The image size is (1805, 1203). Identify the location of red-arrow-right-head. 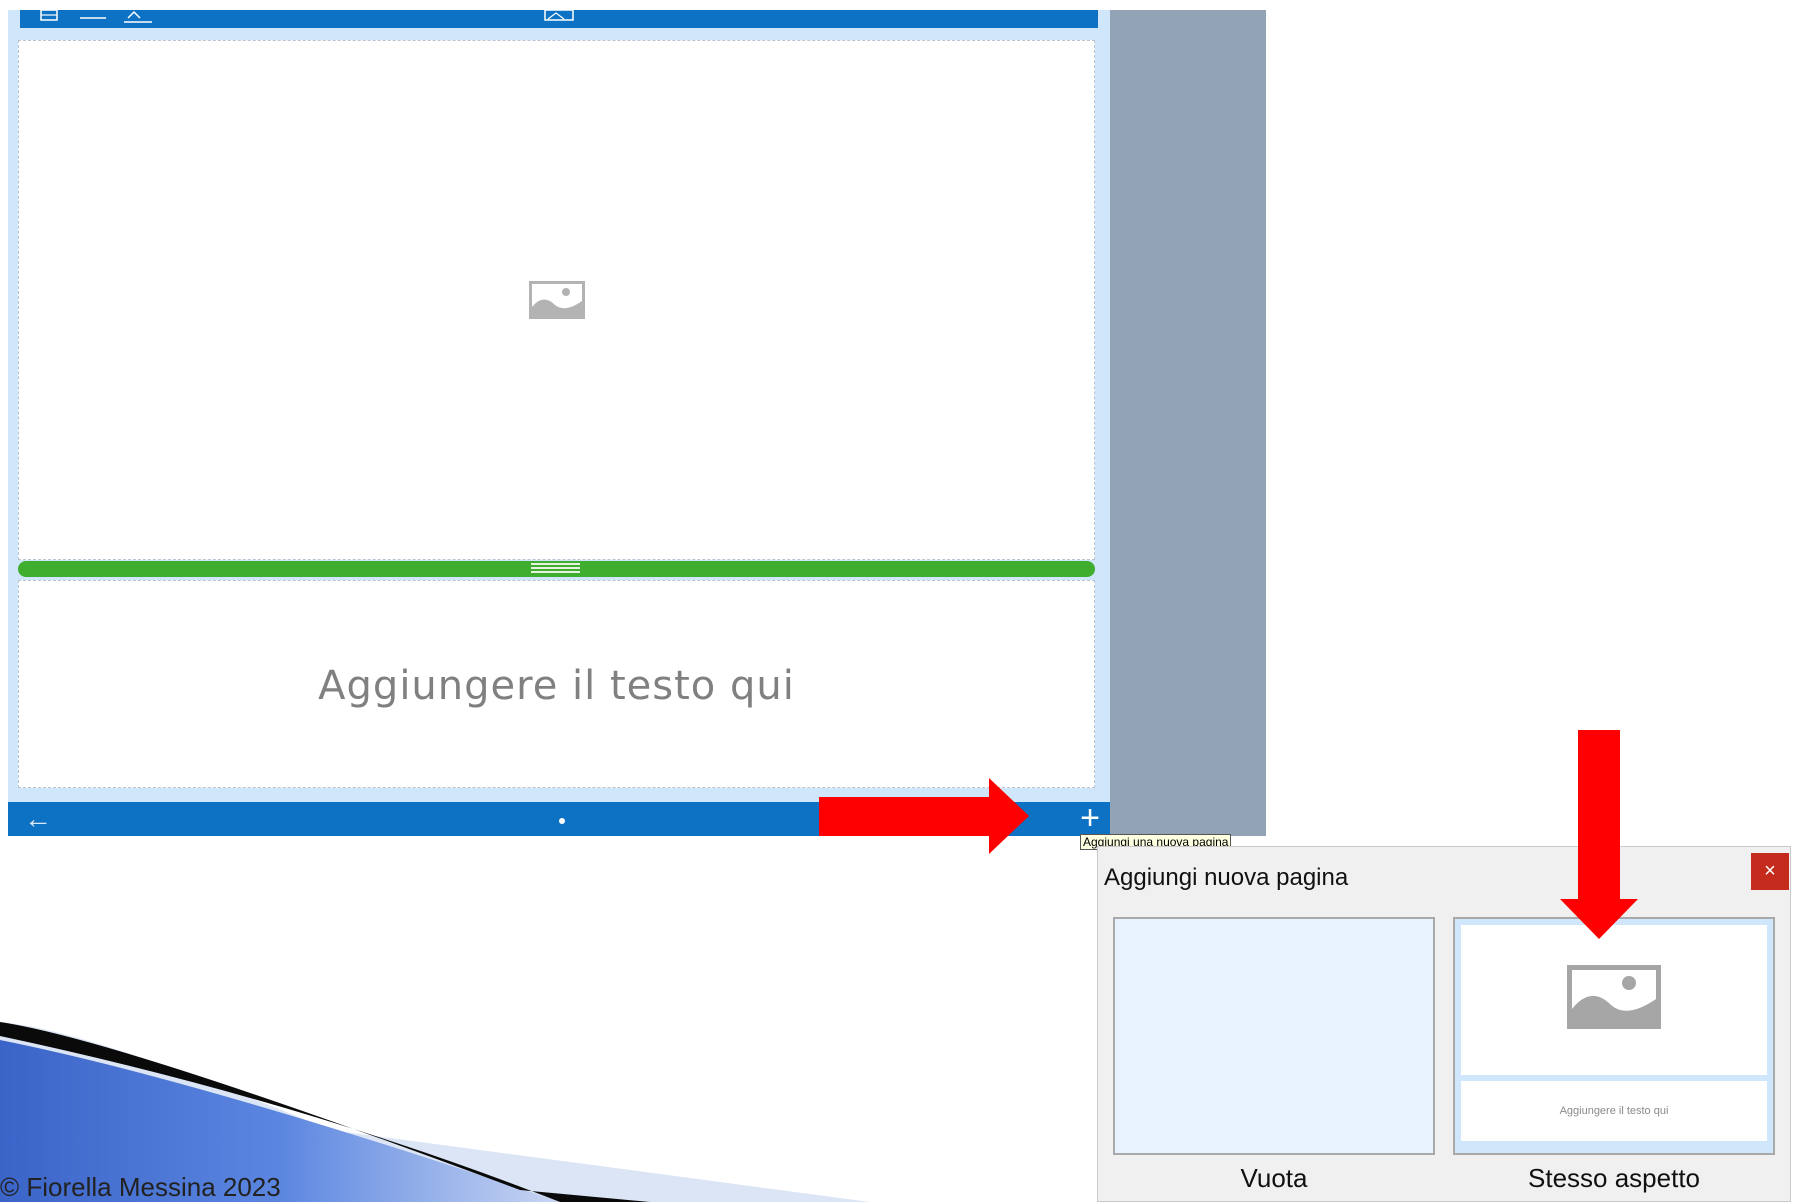
(1009, 816).